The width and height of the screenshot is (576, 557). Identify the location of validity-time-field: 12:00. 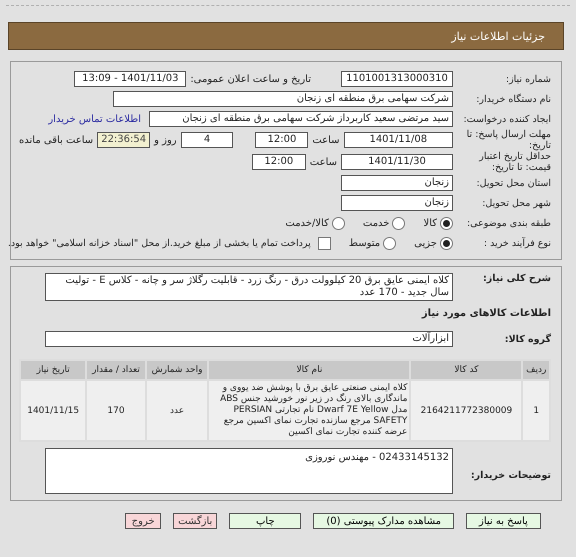
(279, 162).